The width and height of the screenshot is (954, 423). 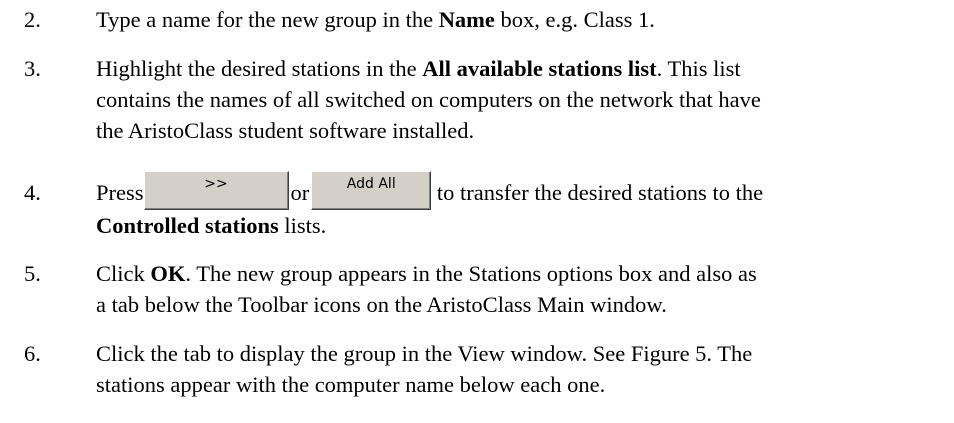 What do you see at coordinates (32, 68) in the screenshot?
I see `step-number: 3.` at bounding box center [32, 68].